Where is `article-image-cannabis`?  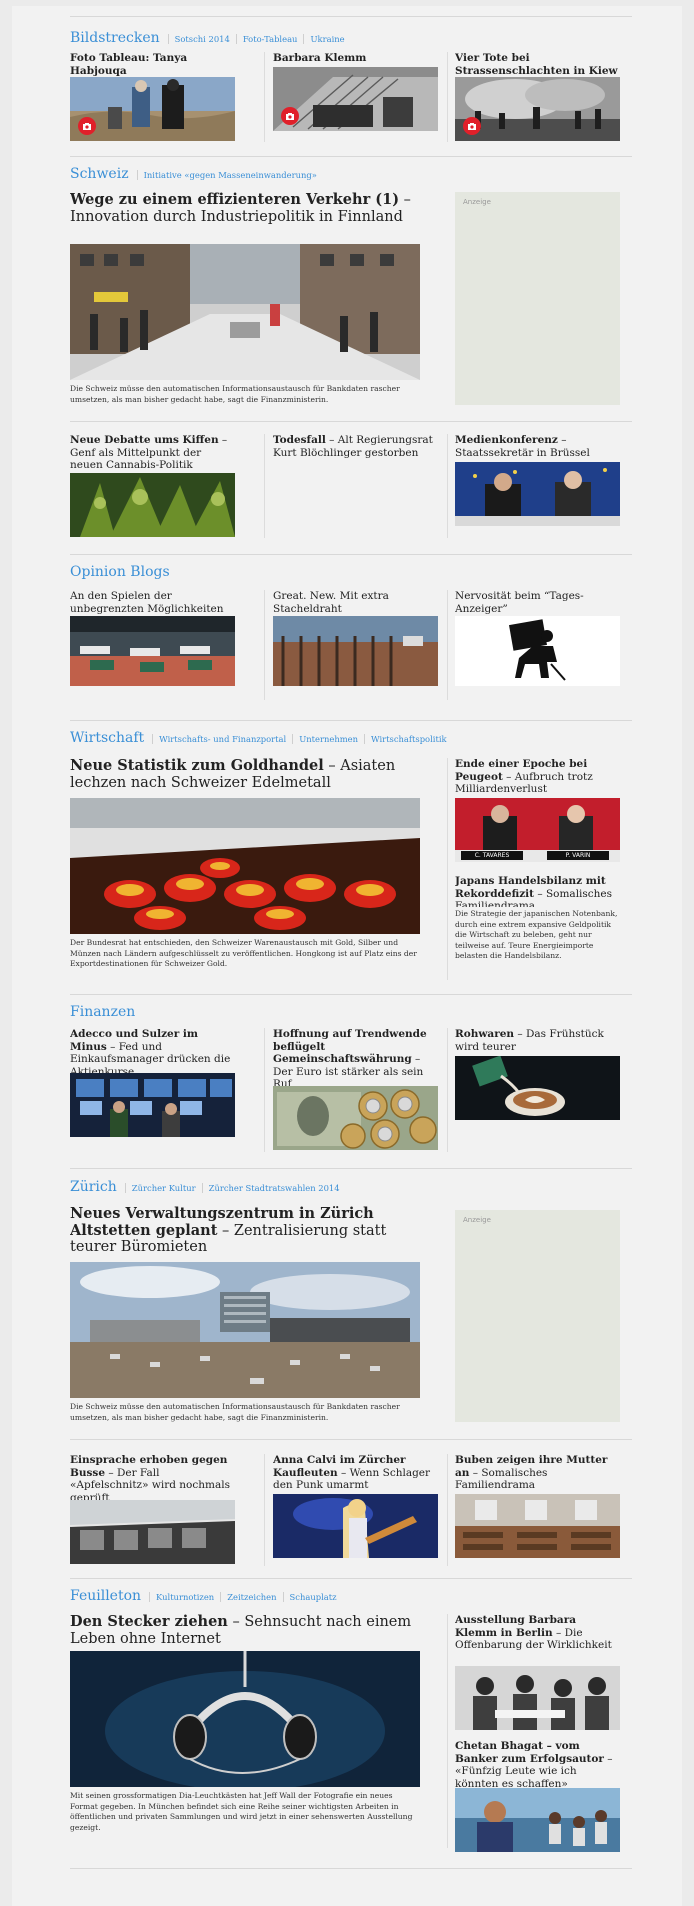
article-image-cannabis is located at coordinates (152, 505).